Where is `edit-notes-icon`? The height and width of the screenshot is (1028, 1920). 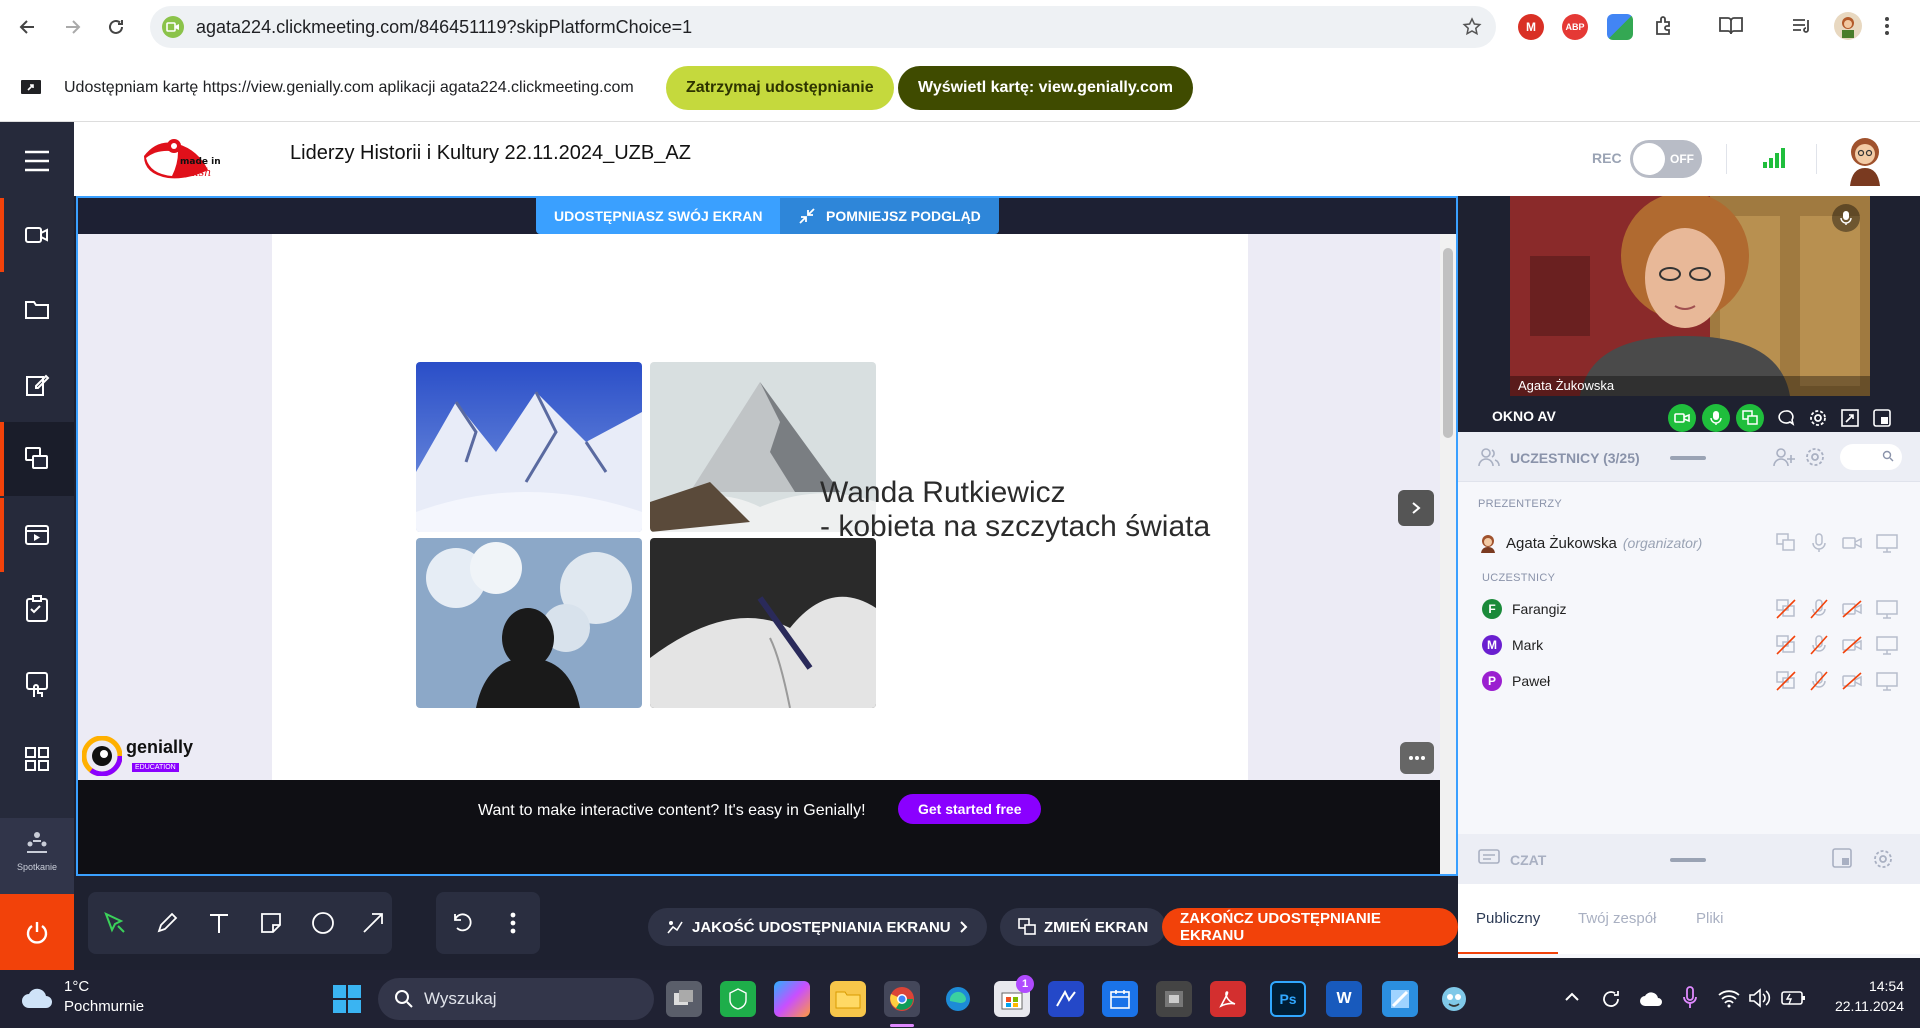
edit-notes-icon is located at coordinates (37, 385).